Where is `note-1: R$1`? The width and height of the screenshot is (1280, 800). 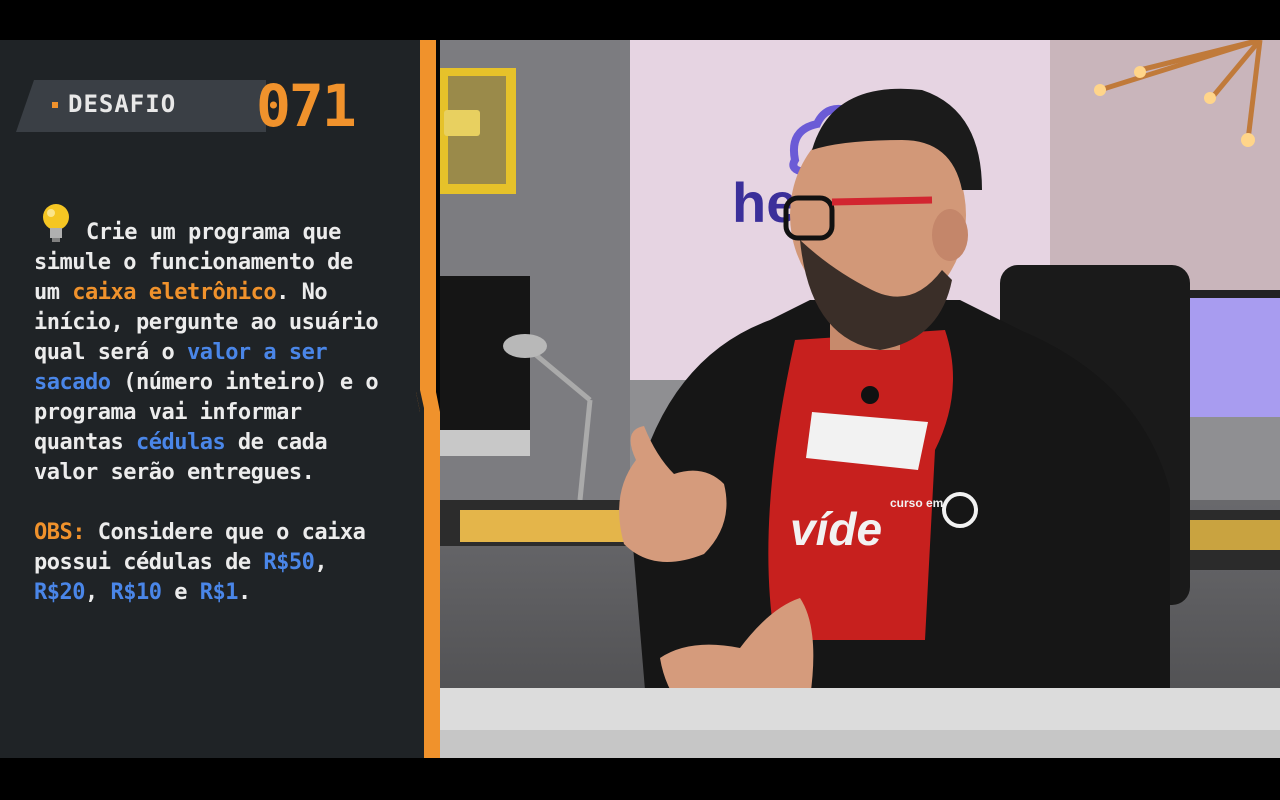
note-1: R$1 is located at coordinates (219, 592).